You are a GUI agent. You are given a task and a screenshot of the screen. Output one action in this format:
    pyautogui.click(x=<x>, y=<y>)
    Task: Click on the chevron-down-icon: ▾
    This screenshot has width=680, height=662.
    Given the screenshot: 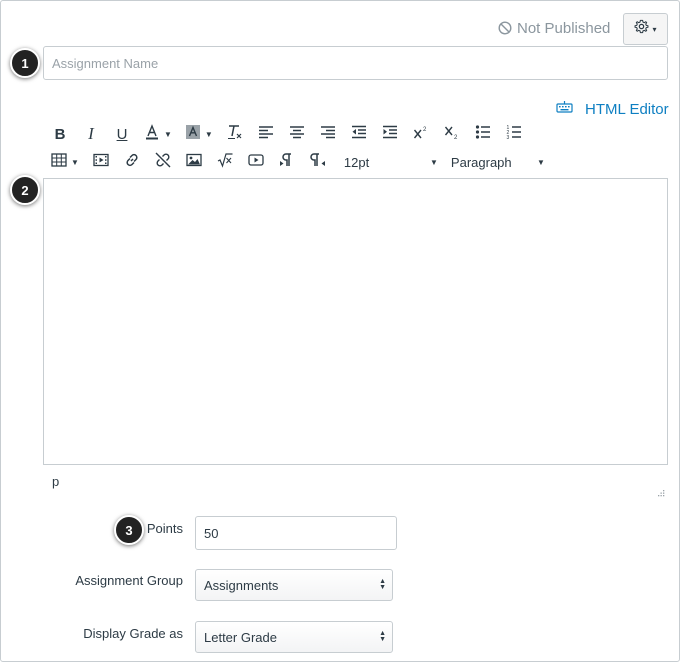 What is the action you would take?
    pyautogui.click(x=654, y=29)
    